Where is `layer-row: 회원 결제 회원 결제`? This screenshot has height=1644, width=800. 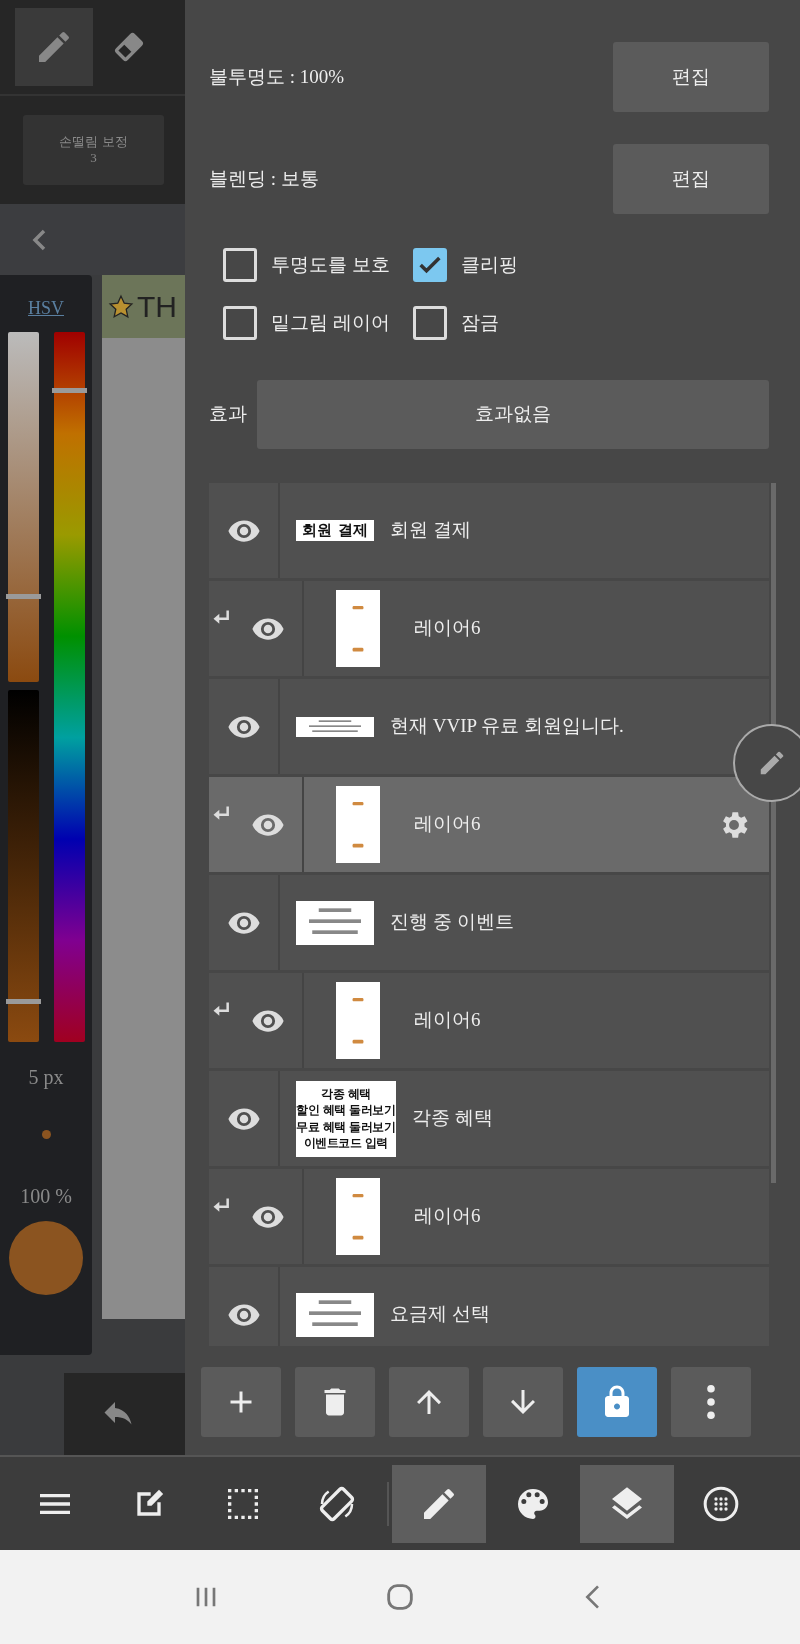 layer-row: 회원 결제 회원 결제 is located at coordinates (489, 530).